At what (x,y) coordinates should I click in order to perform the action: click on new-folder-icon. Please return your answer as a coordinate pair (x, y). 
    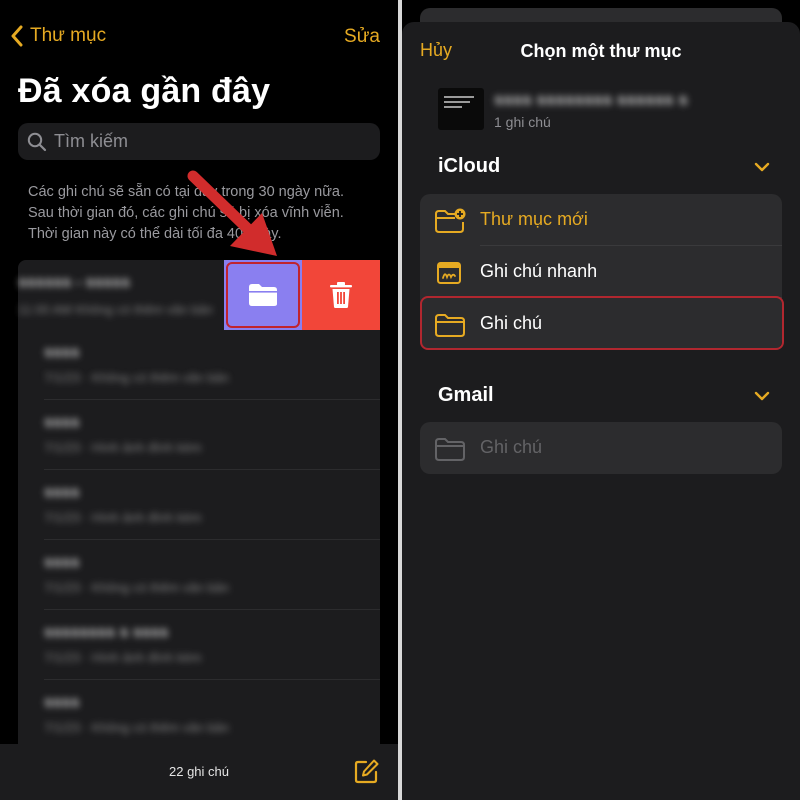
    Looking at the image, I should click on (450, 220).